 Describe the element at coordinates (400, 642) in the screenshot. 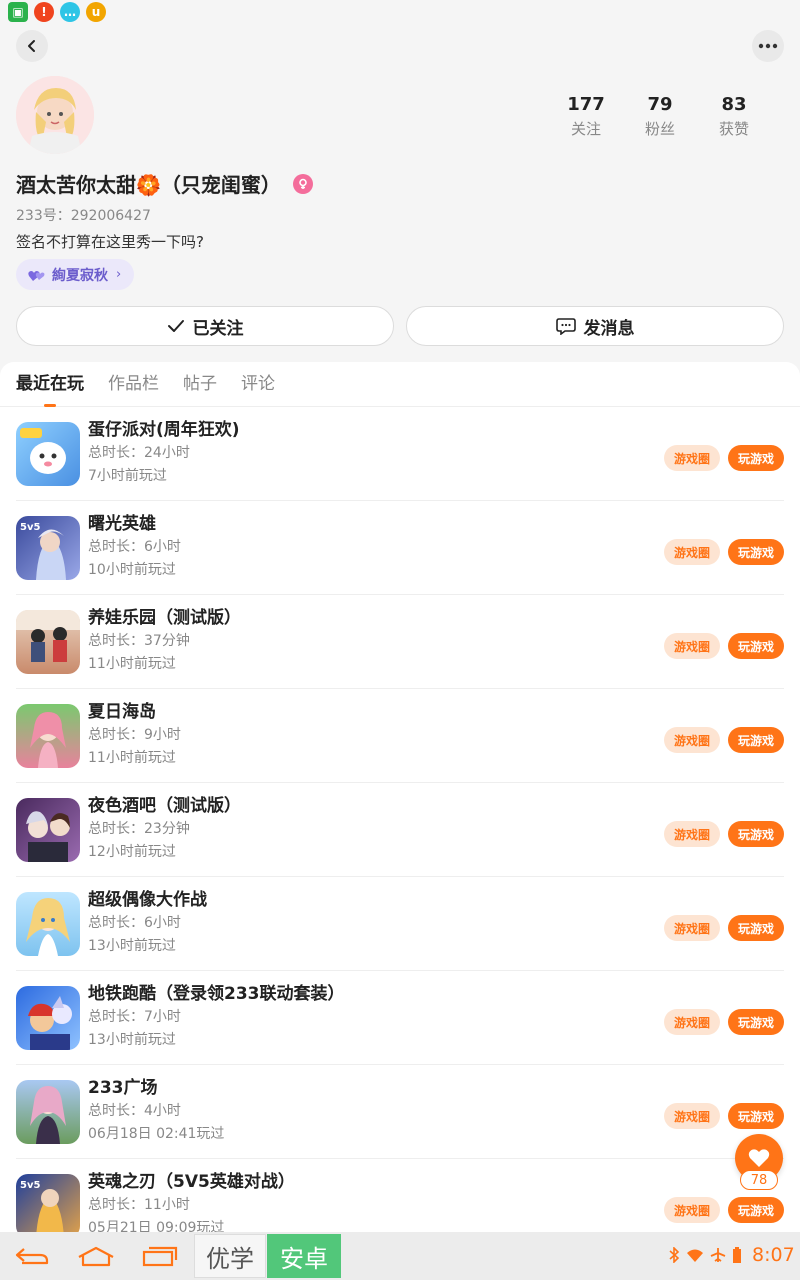

I see `game-row: 养娃乐园（测试版） 总时长：37分钟 11小时前玩过 游戏圈 玩游戏` at that location.